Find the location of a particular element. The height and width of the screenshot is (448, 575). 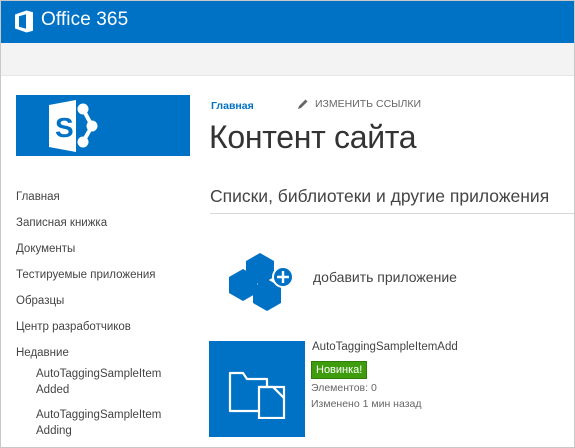

nav-item-home: Главная is located at coordinates (106, 201).